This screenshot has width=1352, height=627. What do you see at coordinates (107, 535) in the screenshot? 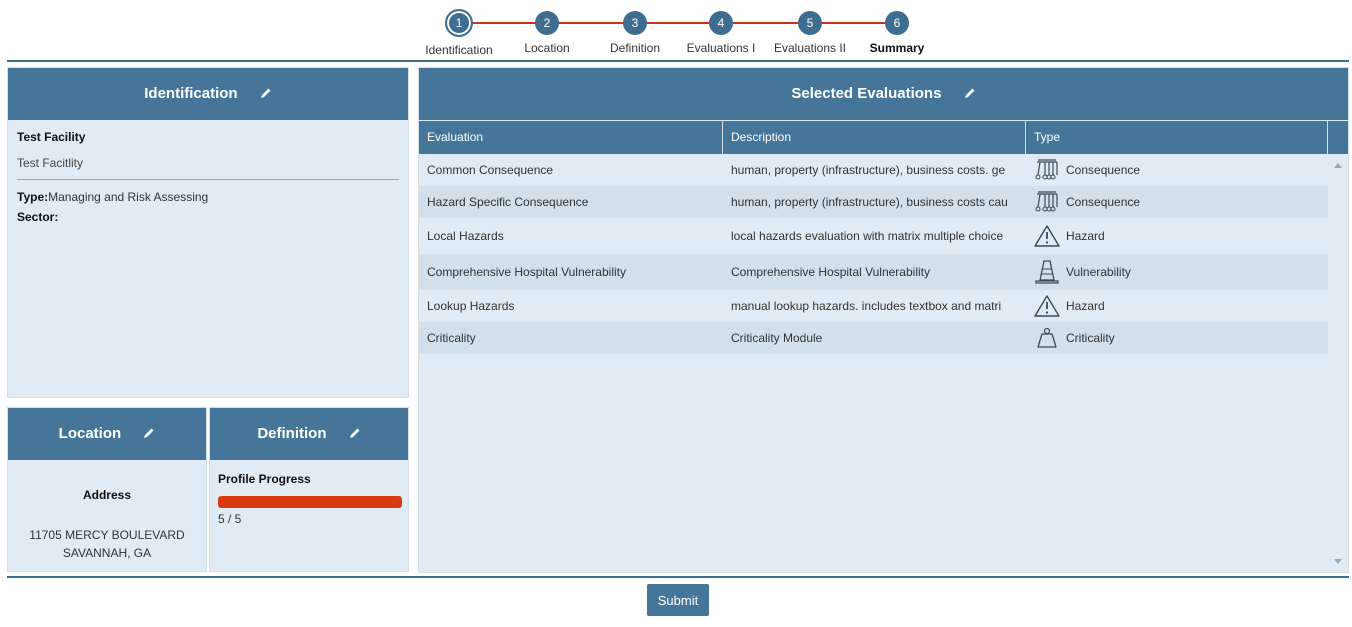
I see `address-line-1: 11705 MERCY BOULEVARD` at bounding box center [107, 535].